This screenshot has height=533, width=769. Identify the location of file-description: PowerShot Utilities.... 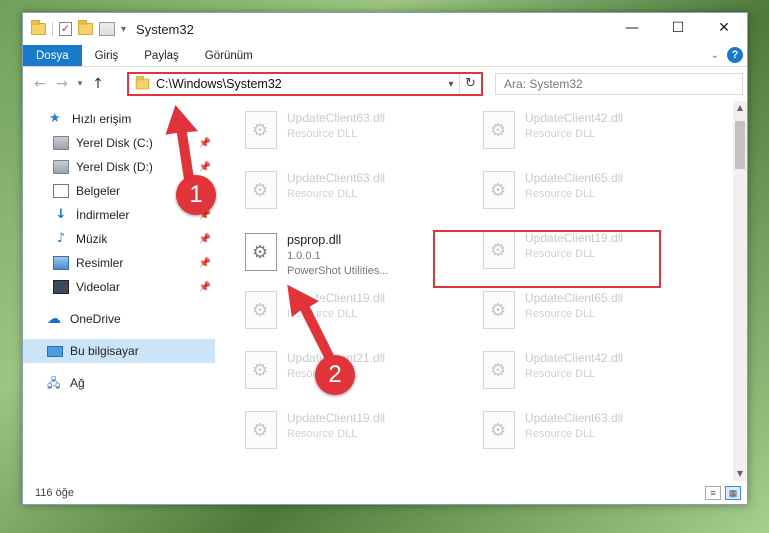
(338, 271).